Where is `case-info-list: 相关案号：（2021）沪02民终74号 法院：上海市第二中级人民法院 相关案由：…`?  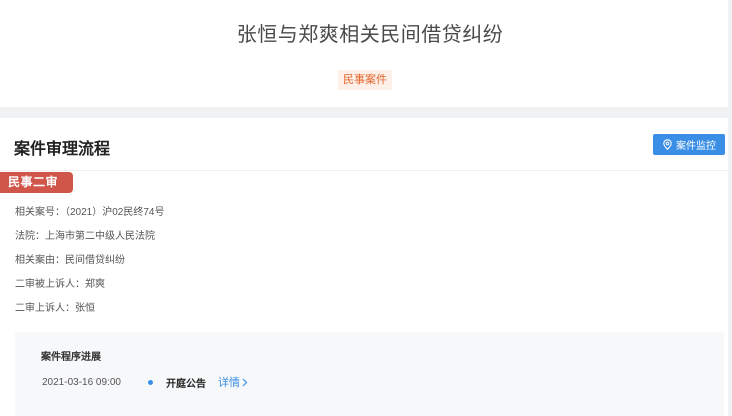
case-info-list: 相关案号：（2021）沪02民终74号 法院：上海市第二中级人民法院 相关案由：… is located at coordinates (90, 266).